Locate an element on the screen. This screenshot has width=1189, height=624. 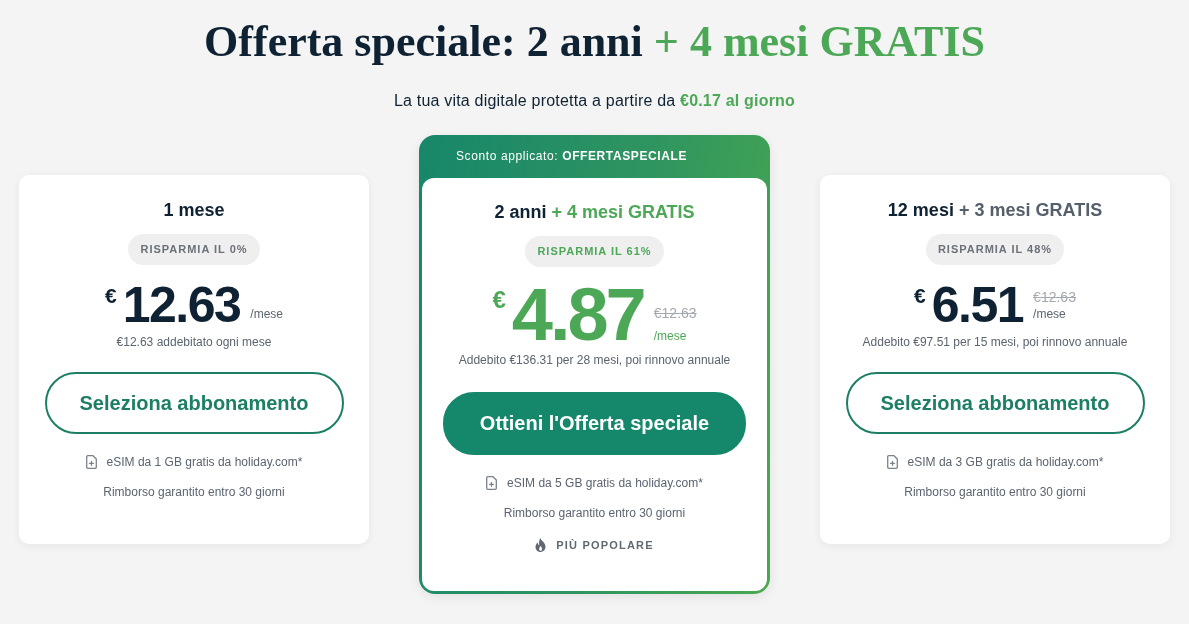
esim-offer-text: eSIM da 1 GB gratis da holiday.com* is located at coordinates (204, 462).